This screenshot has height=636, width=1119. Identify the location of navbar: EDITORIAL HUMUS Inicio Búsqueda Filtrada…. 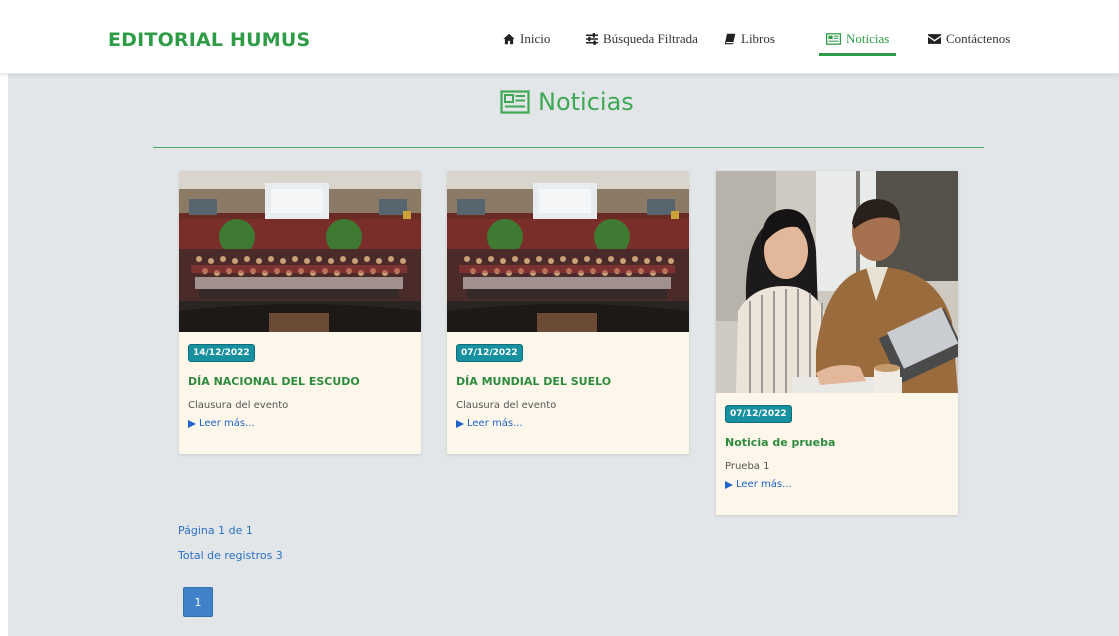
(559, 37).